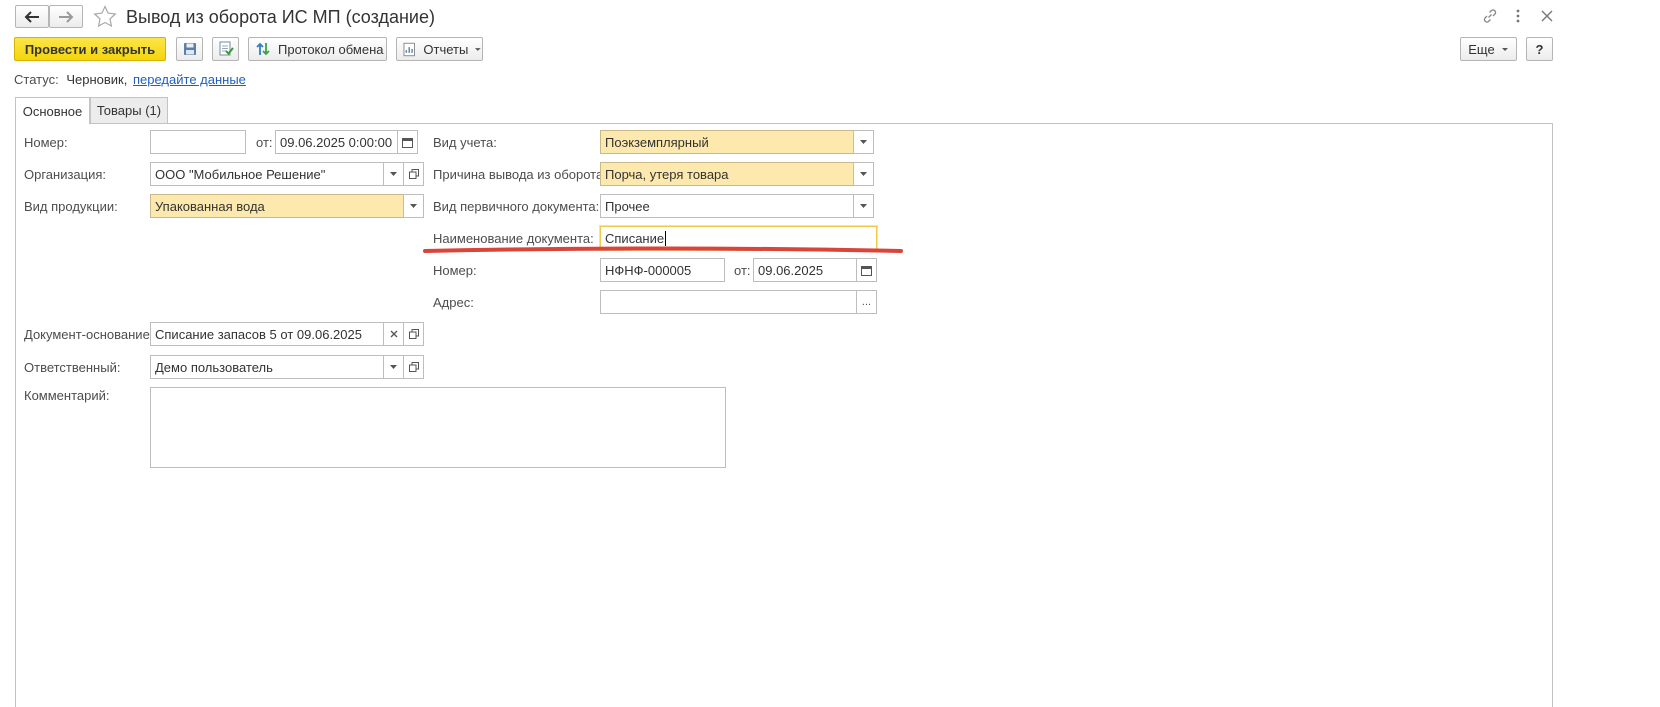 Image resolution: width=1660 pixels, height=707 pixels. What do you see at coordinates (331, 49) in the screenshot?
I see `exchange-protocol-label: Протокол обмена` at bounding box center [331, 49].